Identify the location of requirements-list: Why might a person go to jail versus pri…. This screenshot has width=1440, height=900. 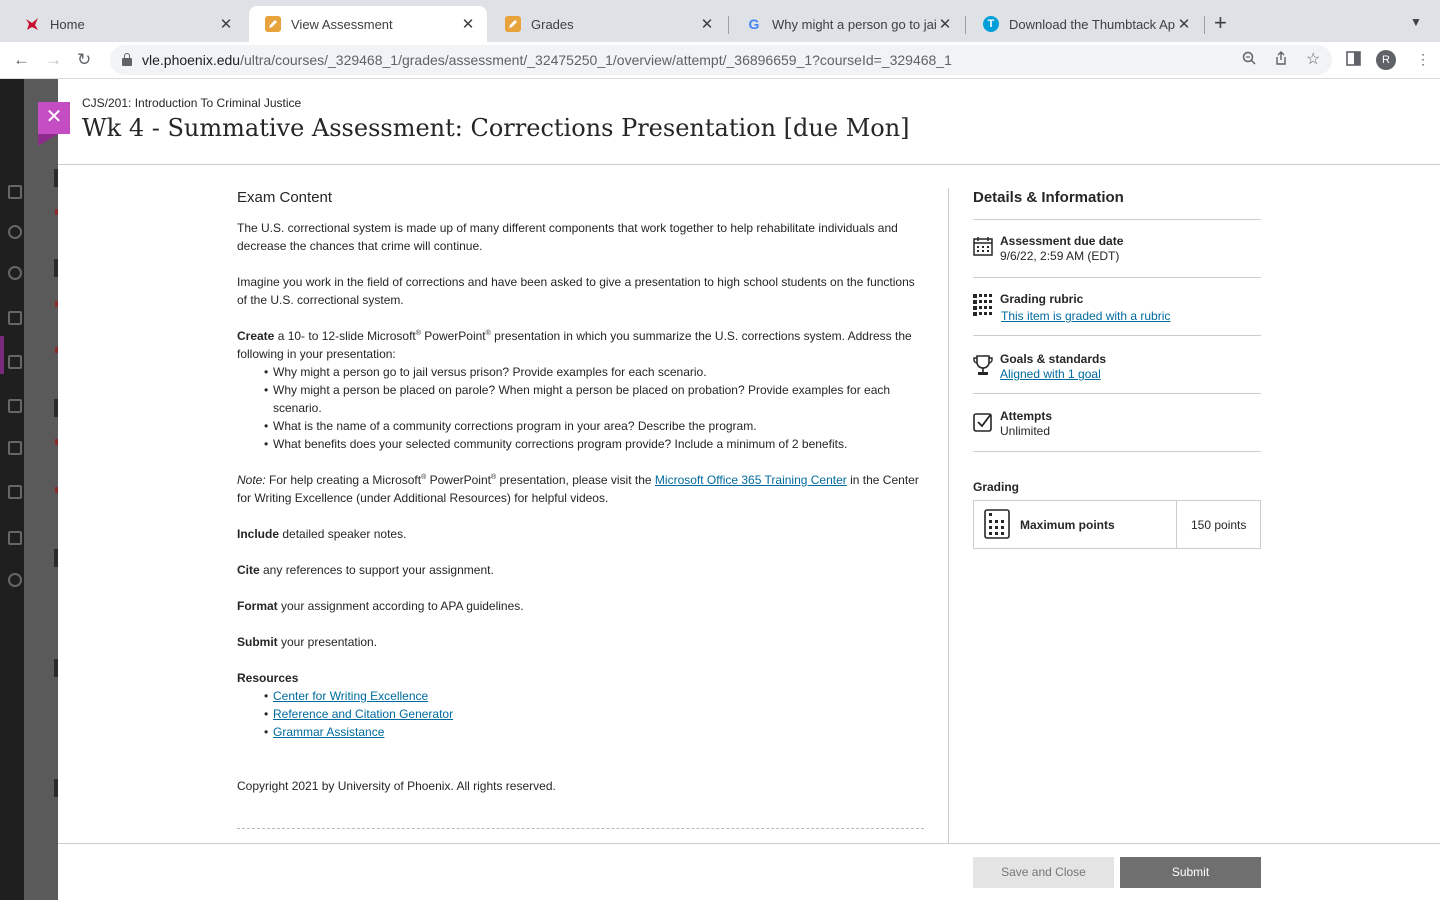
(595, 408).